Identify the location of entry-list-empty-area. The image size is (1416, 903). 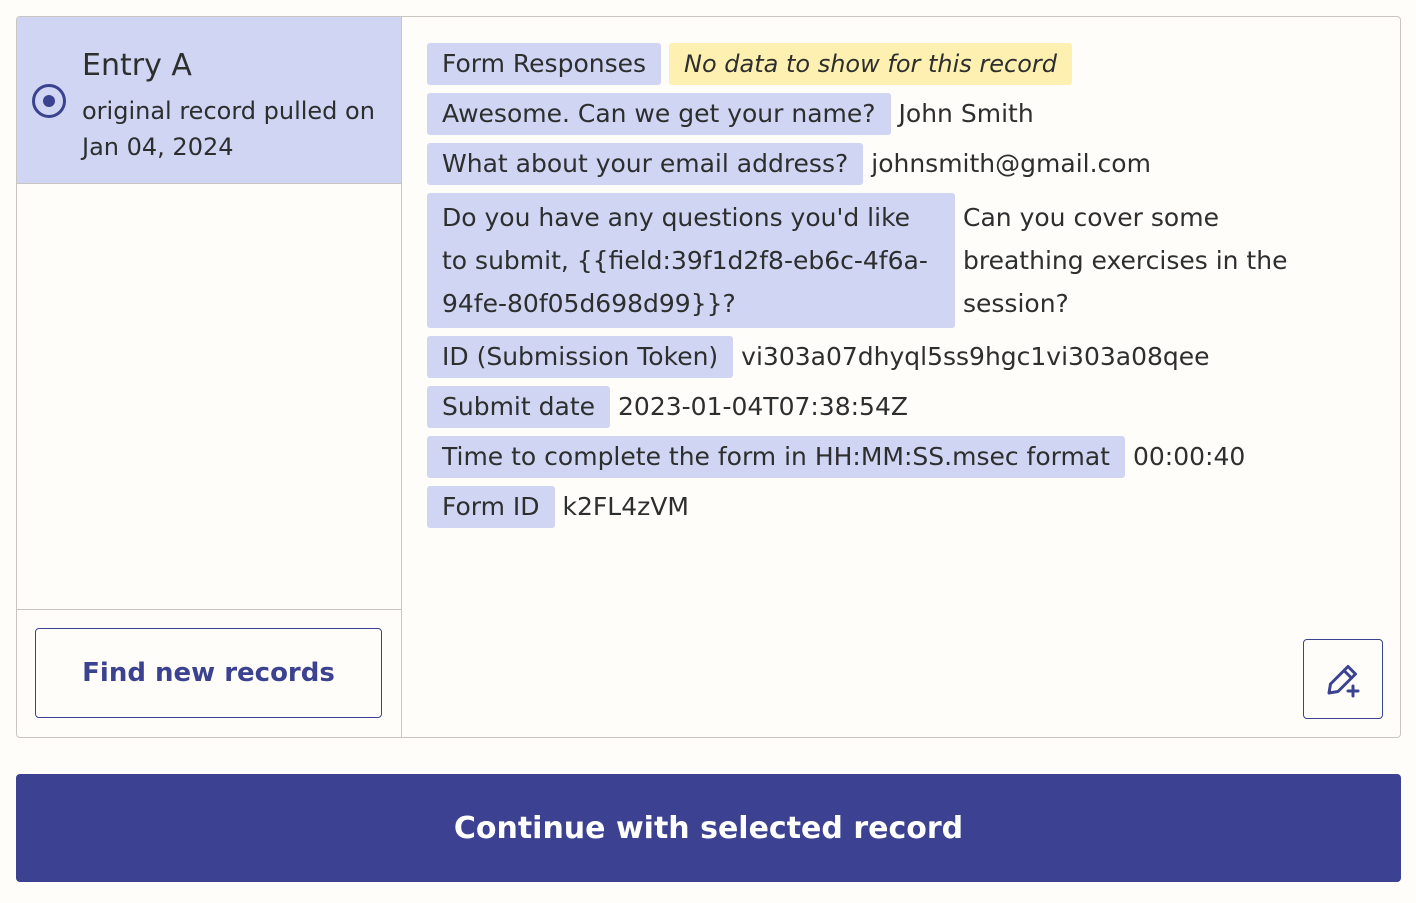
(209, 397).